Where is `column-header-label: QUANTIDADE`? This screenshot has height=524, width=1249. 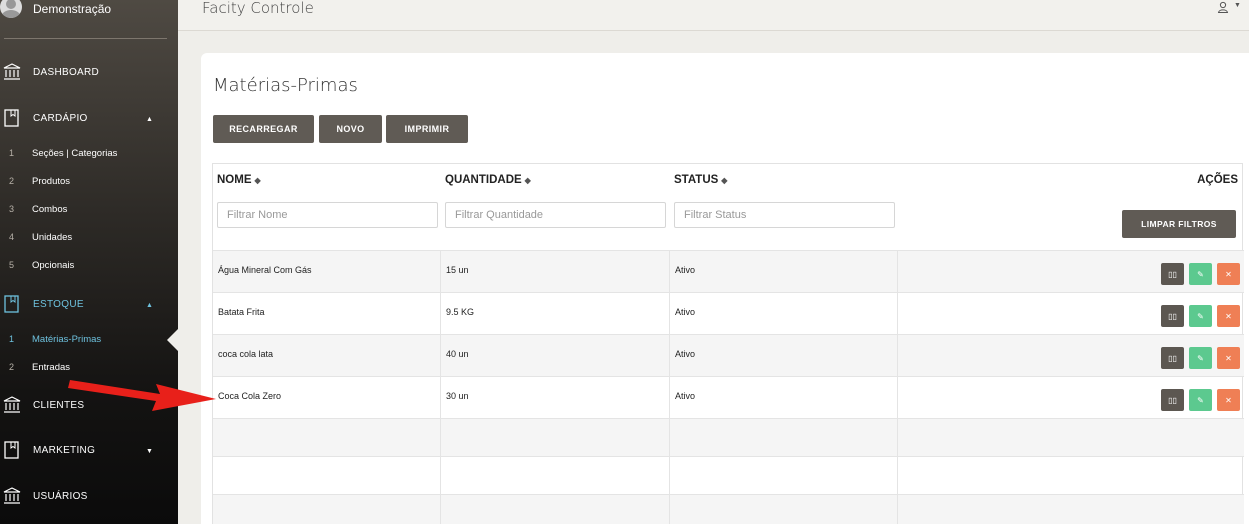 column-header-label: QUANTIDADE is located at coordinates (483, 180).